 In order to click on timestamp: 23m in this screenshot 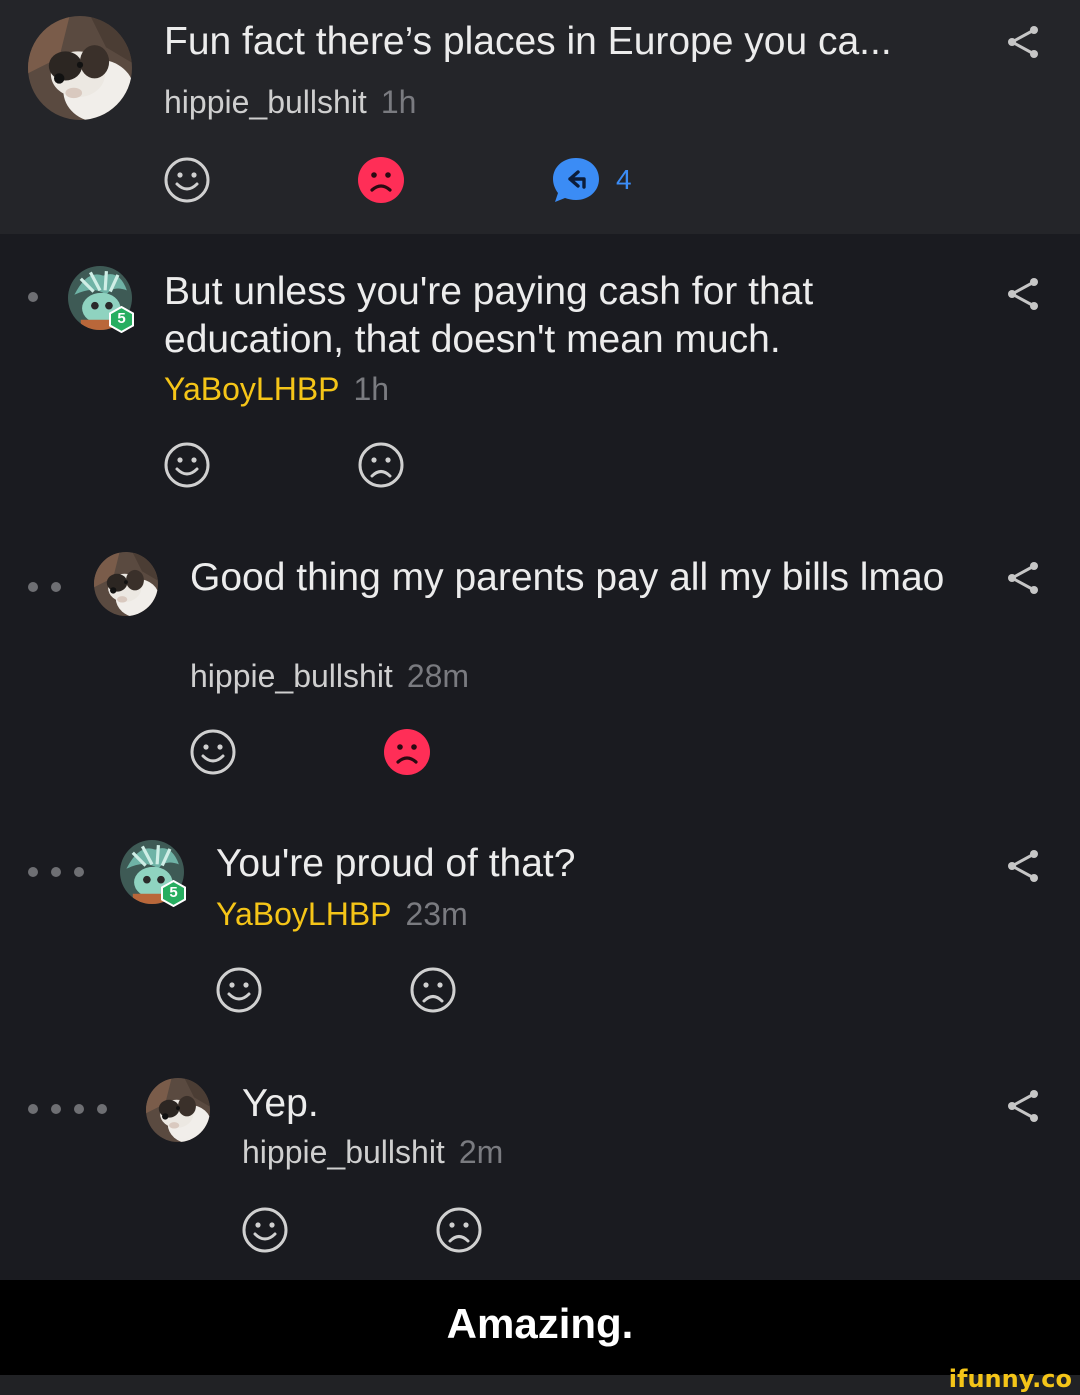, I will do `click(436, 914)`.